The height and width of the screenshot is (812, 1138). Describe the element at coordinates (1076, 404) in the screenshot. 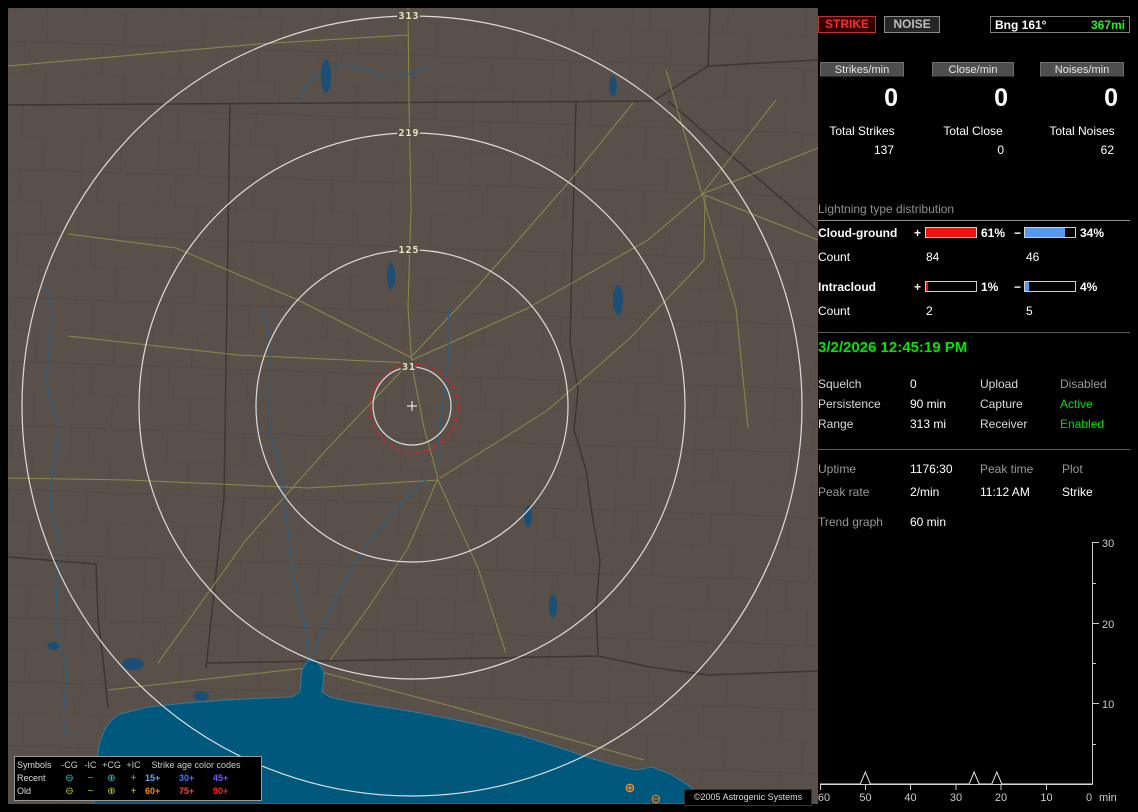

I see `capture-status: Active` at that location.